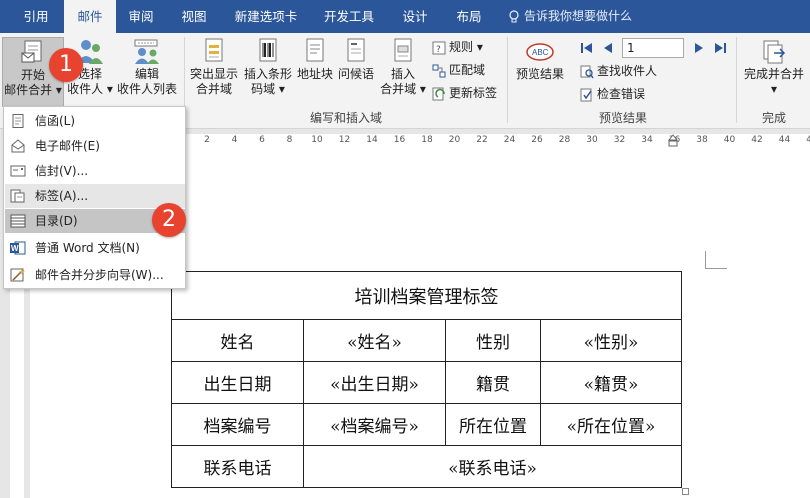  I want to click on highlight-line1: 突出显示, so click(213, 74).